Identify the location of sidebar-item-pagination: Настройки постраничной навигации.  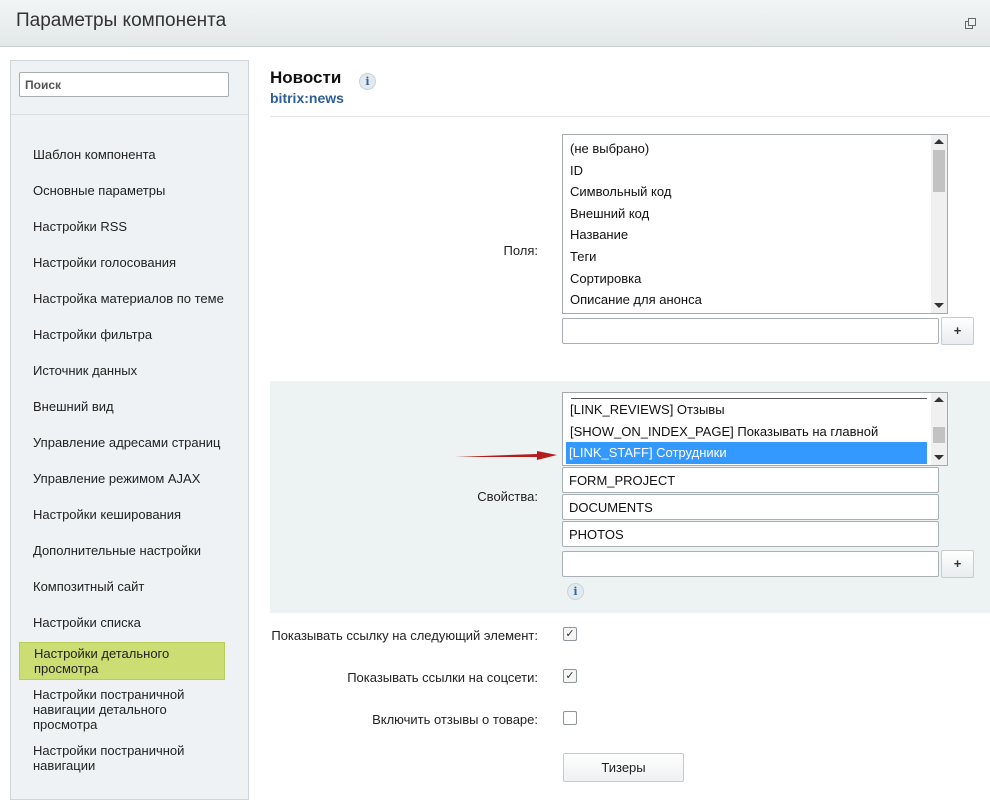
(133, 758).